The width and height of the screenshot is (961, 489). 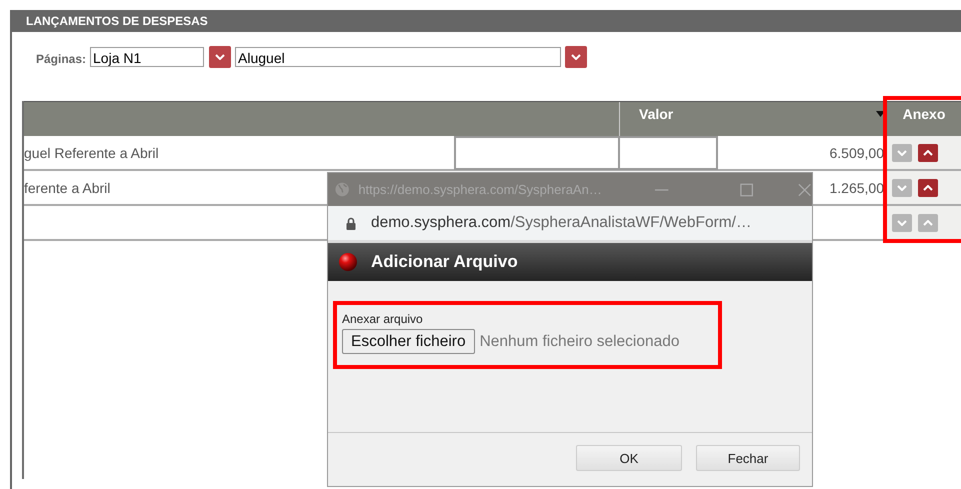 What do you see at coordinates (398, 57) in the screenshot?
I see `account-field: Aluguel` at bounding box center [398, 57].